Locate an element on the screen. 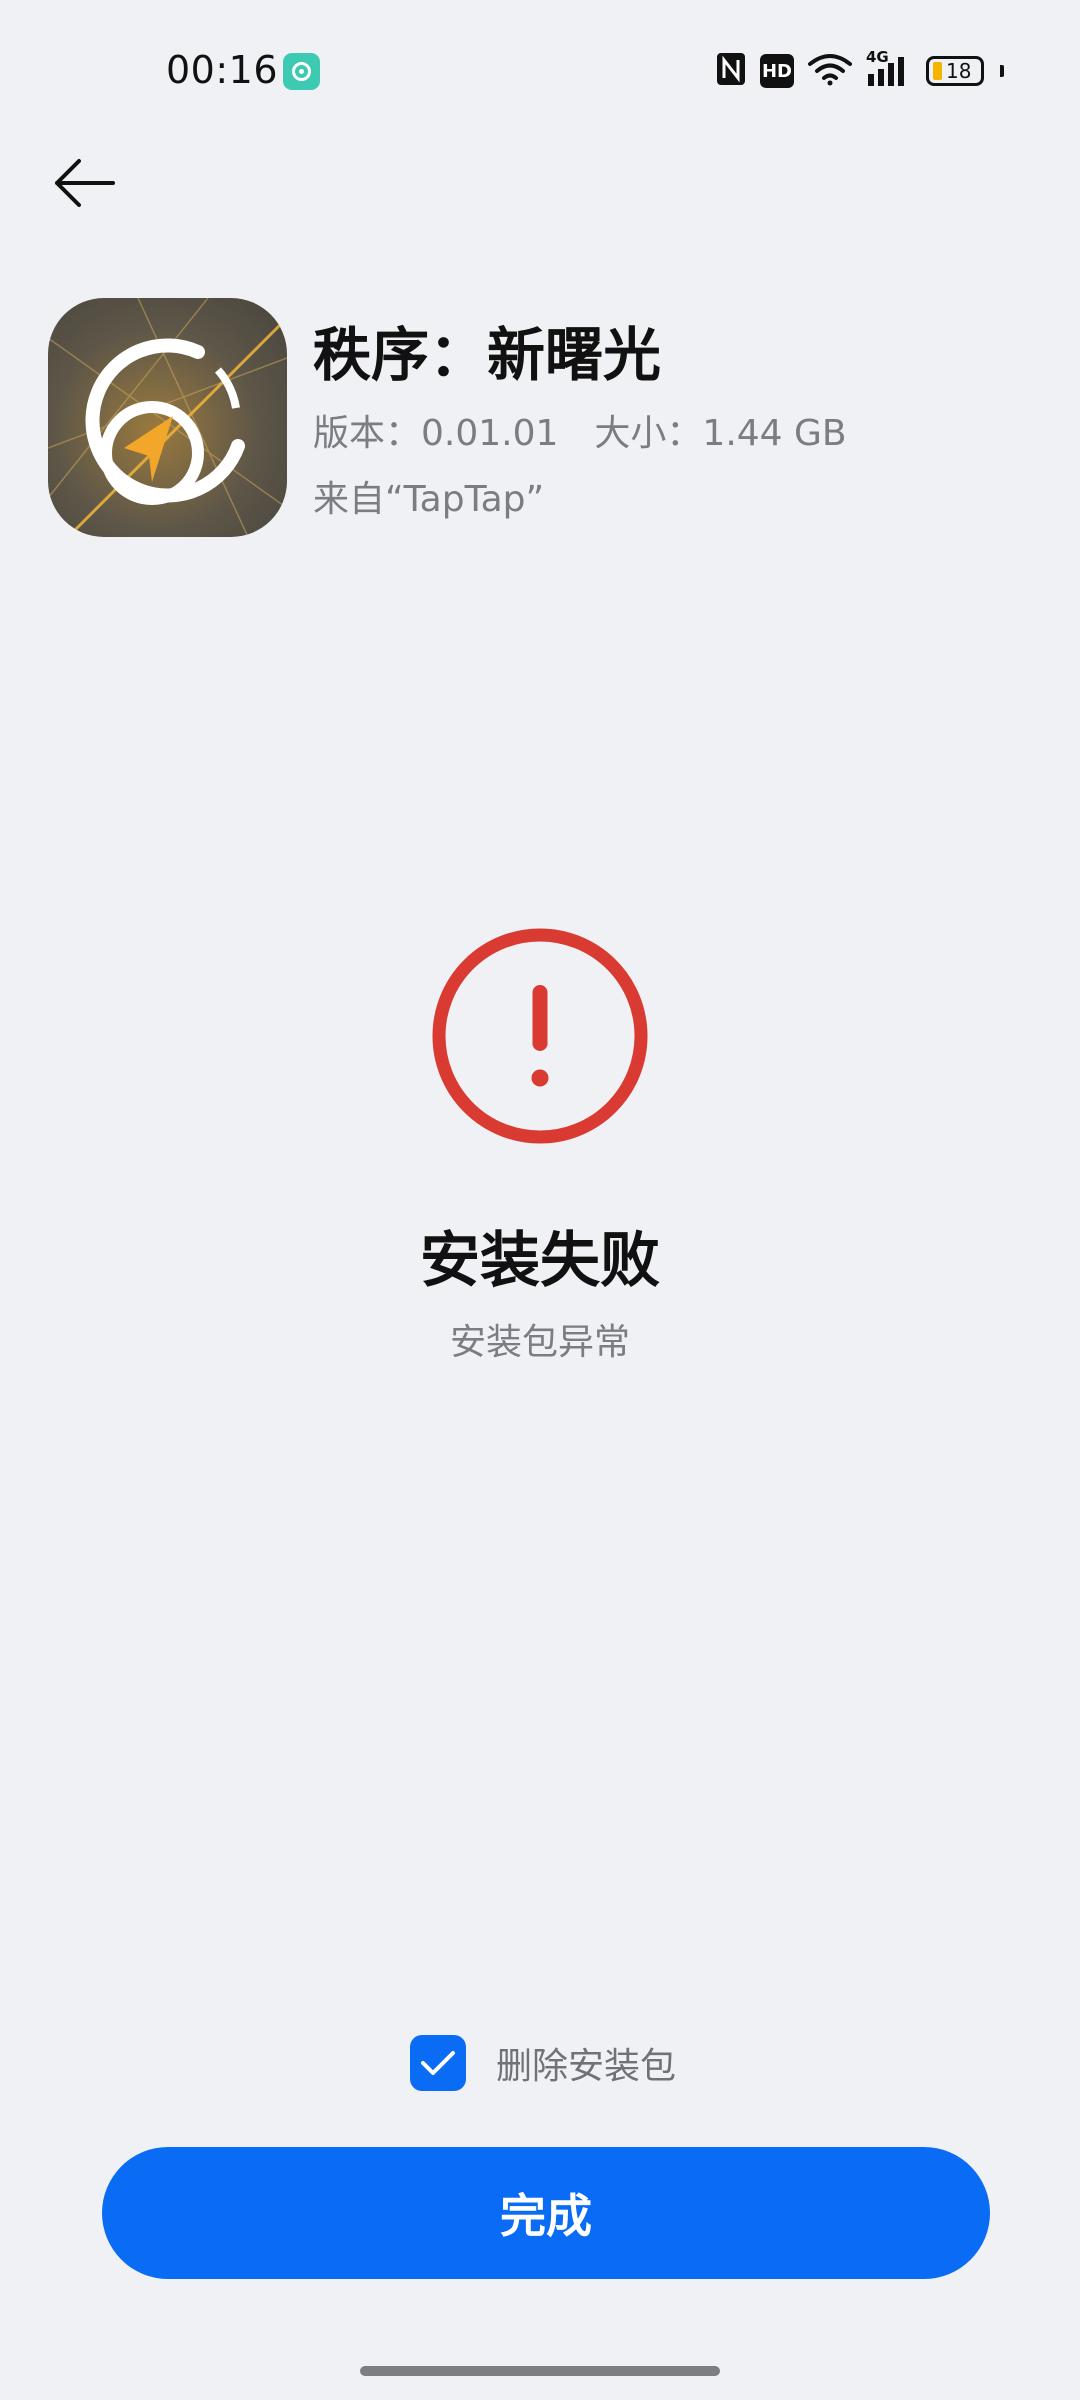  status-bar: 00:16 HD 4G 18 is located at coordinates (540, 70).